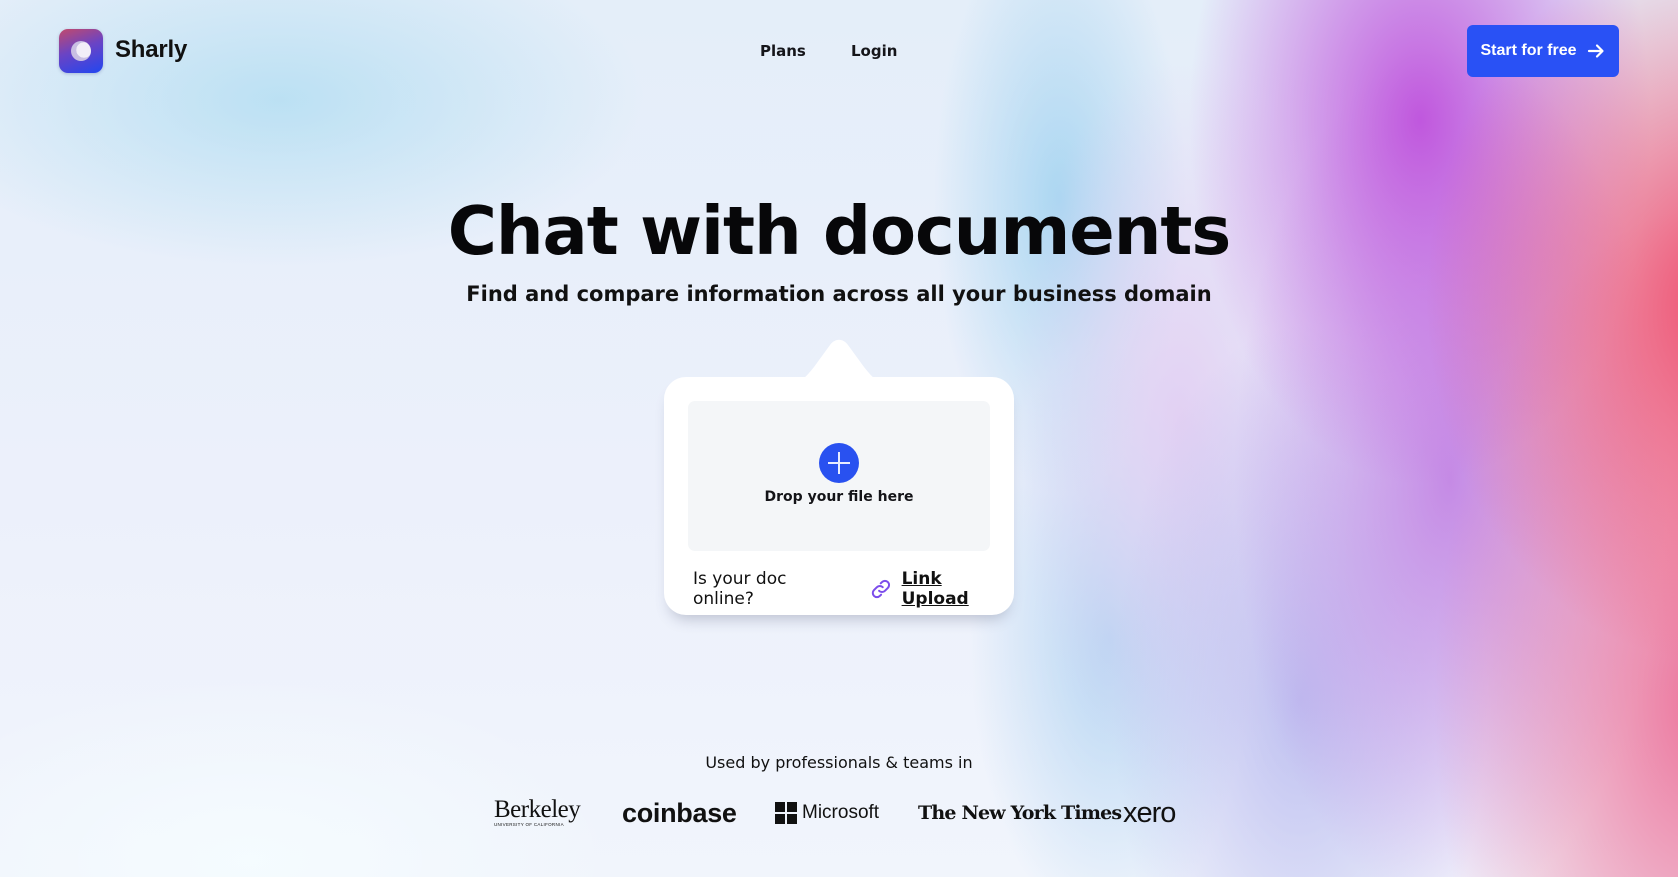  Describe the element at coordinates (839, 463) in the screenshot. I see `plus-icon` at that location.